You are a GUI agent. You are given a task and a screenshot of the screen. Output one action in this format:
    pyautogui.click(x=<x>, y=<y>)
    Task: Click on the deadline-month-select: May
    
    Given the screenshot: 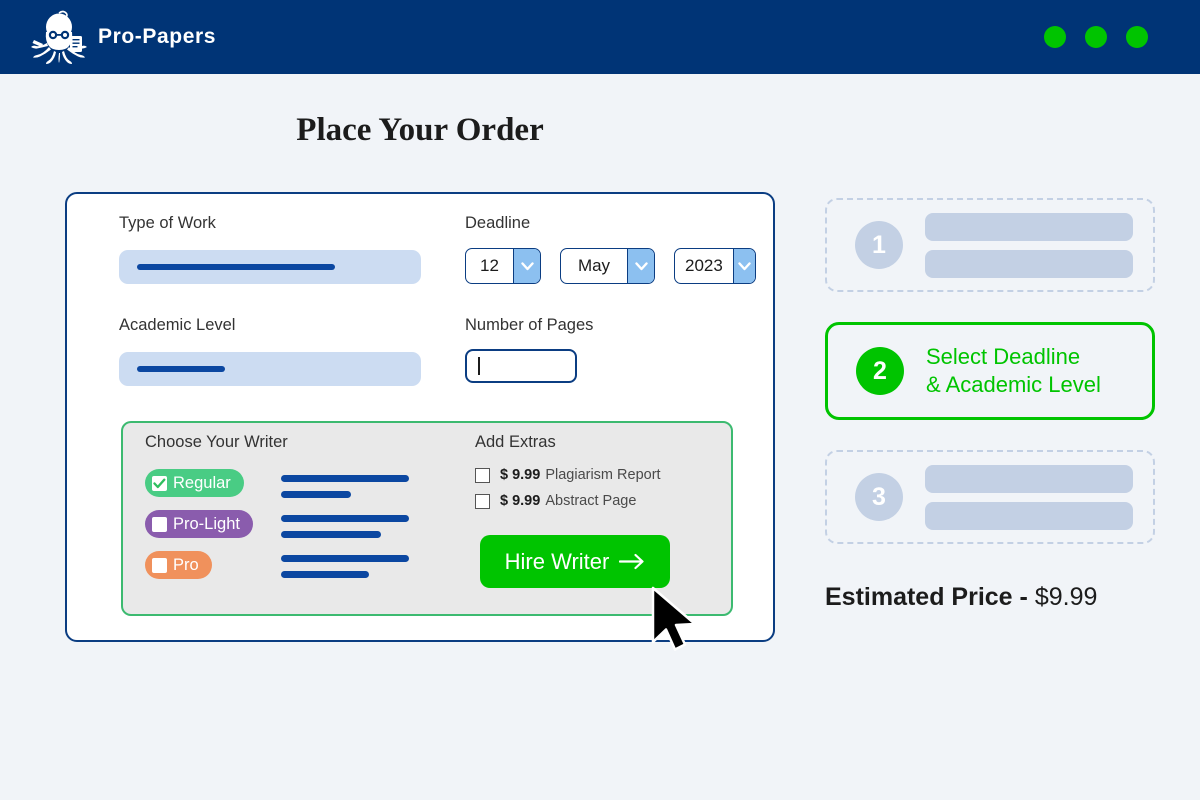 What is the action you would take?
    pyautogui.click(x=607, y=266)
    